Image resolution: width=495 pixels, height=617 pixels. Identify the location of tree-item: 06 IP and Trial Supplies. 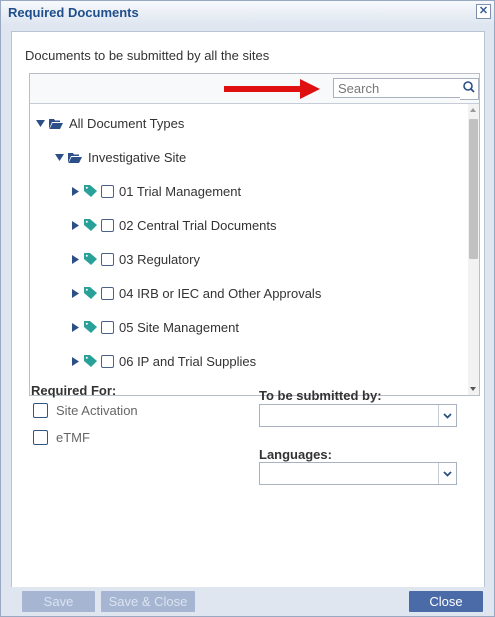
(163, 361).